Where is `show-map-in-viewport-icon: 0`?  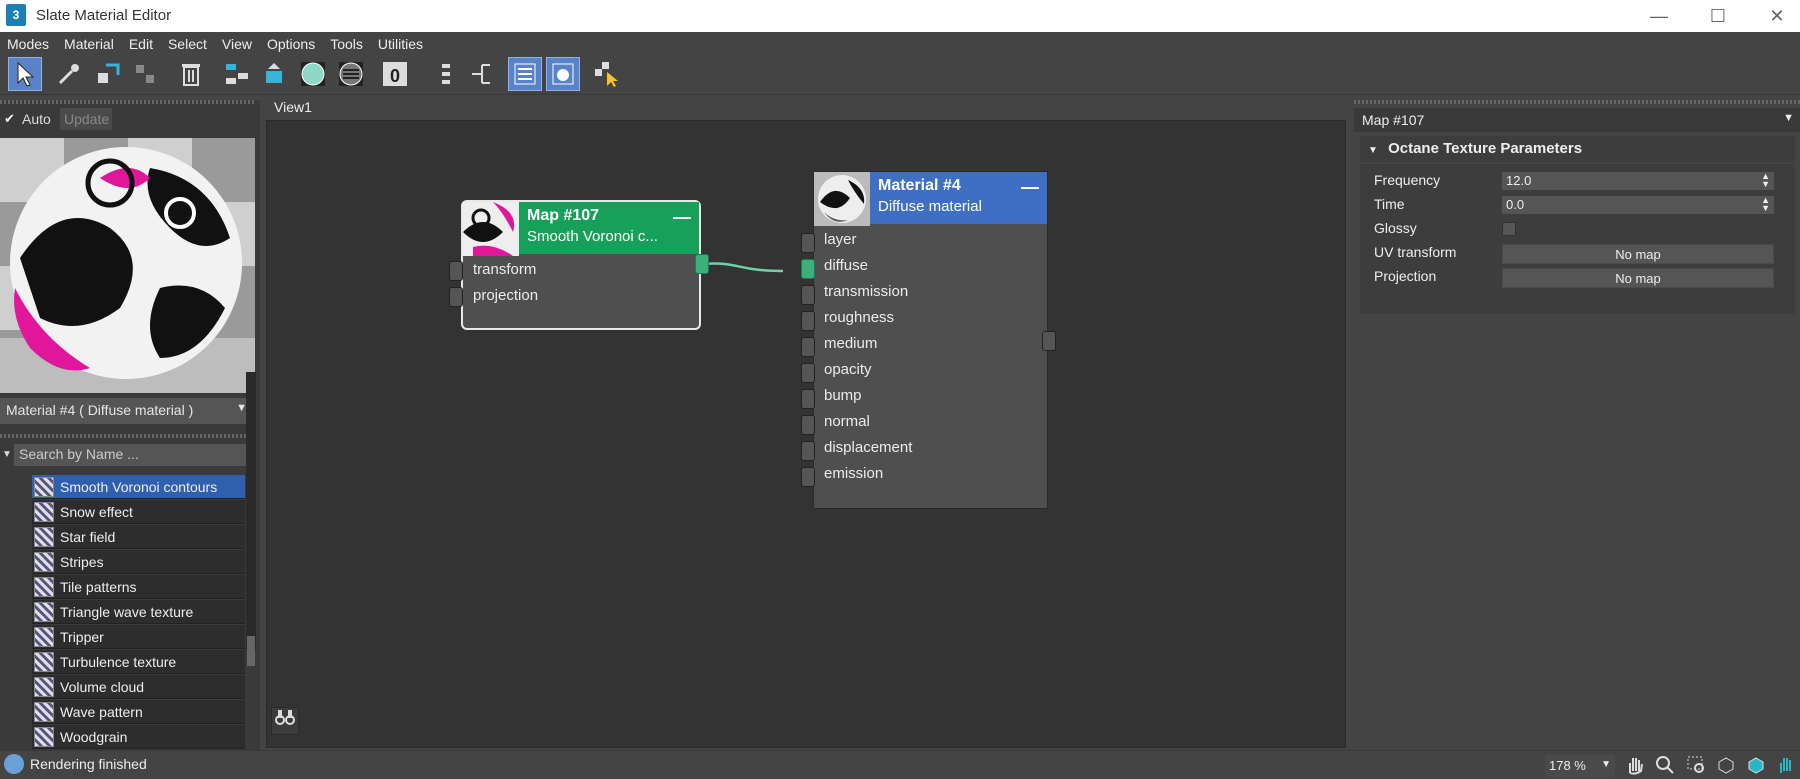 show-map-in-viewport-icon: 0 is located at coordinates (395, 74).